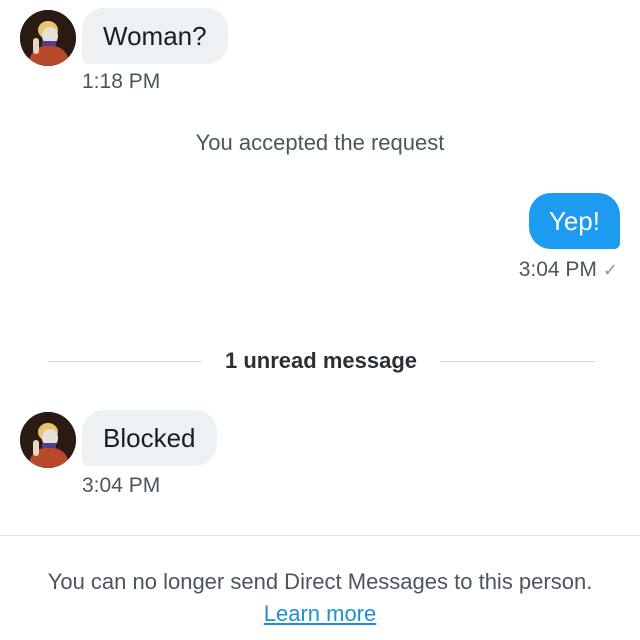 This screenshot has height=640, width=640. I want to click on request-accepted-note: You accepted the request, so click(320, 142).